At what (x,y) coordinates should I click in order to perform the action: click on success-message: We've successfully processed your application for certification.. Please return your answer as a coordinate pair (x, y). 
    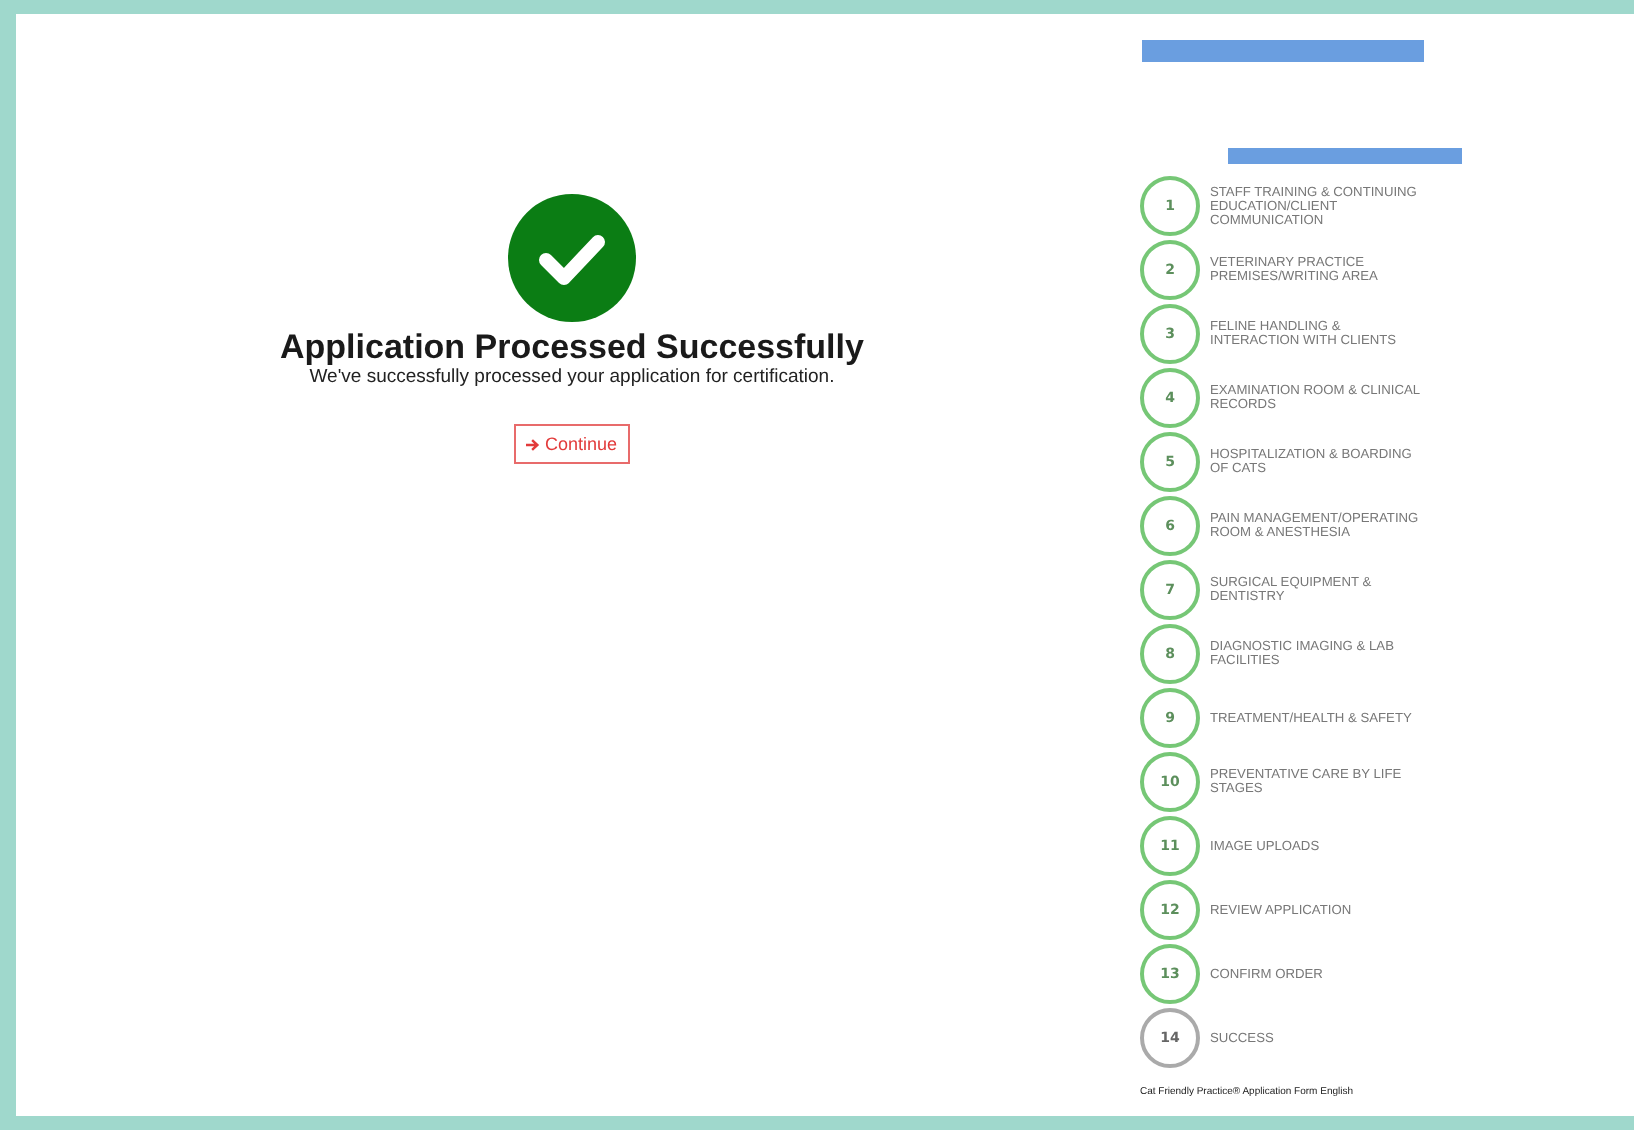
    Looking at the image, I should click on (572, 377).